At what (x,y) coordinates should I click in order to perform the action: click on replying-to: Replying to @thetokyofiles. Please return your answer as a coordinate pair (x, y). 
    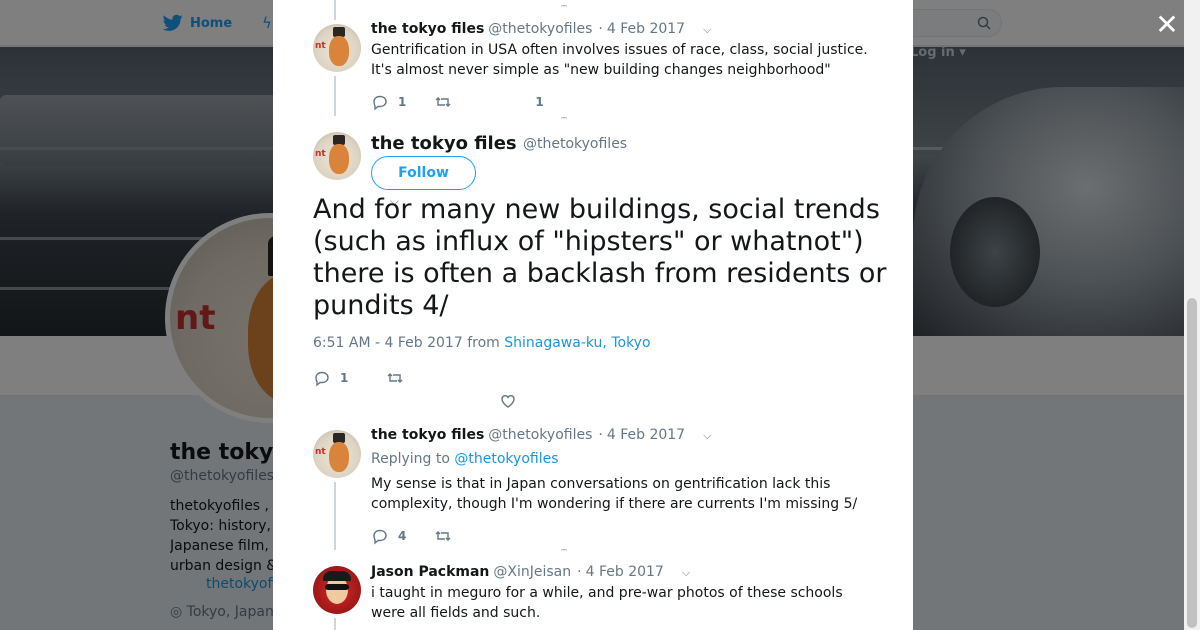
    Looking at the image, I should click on (465, 459).